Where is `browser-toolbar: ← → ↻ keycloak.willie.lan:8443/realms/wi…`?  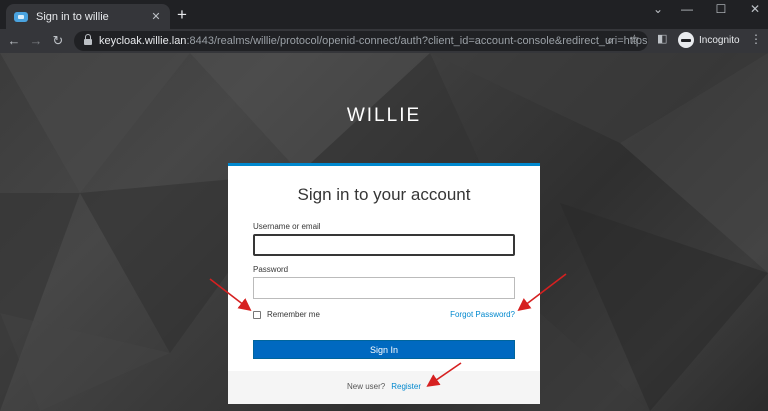 browser-toolbar: ← → ↻ keycloak.willie.lan:8443/realms/wi… is located at coordinates (384, 41).